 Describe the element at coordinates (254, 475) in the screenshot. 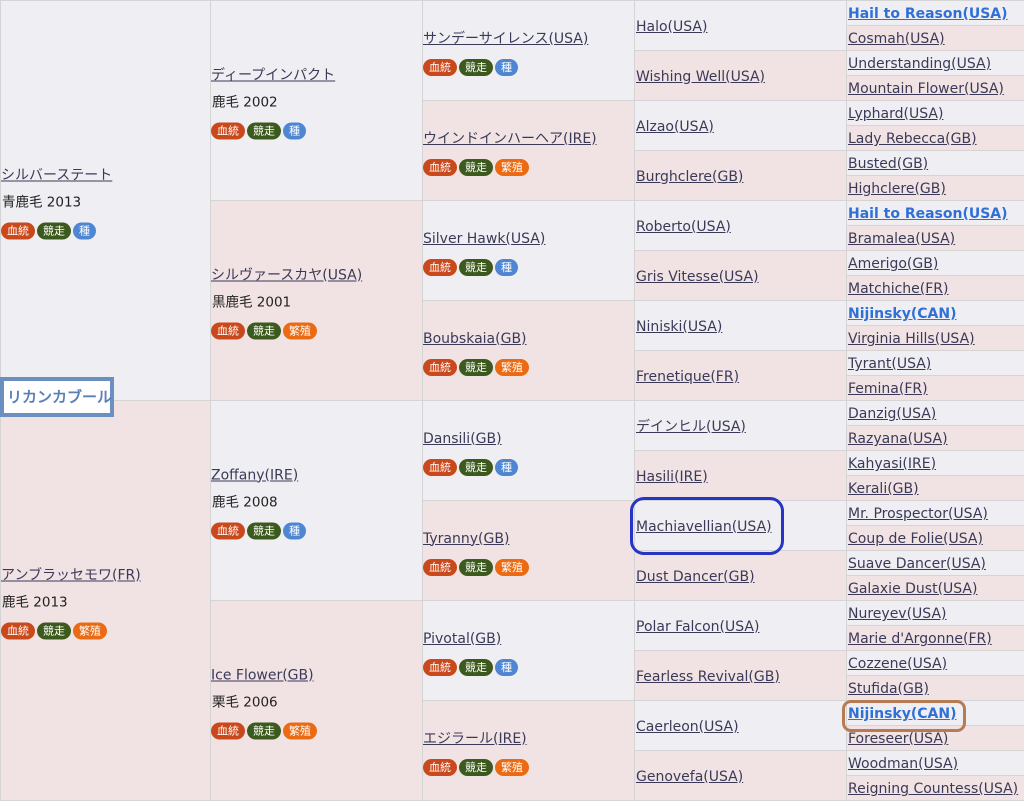

I see `horse-link: Zoffany(IRE)` at that location.